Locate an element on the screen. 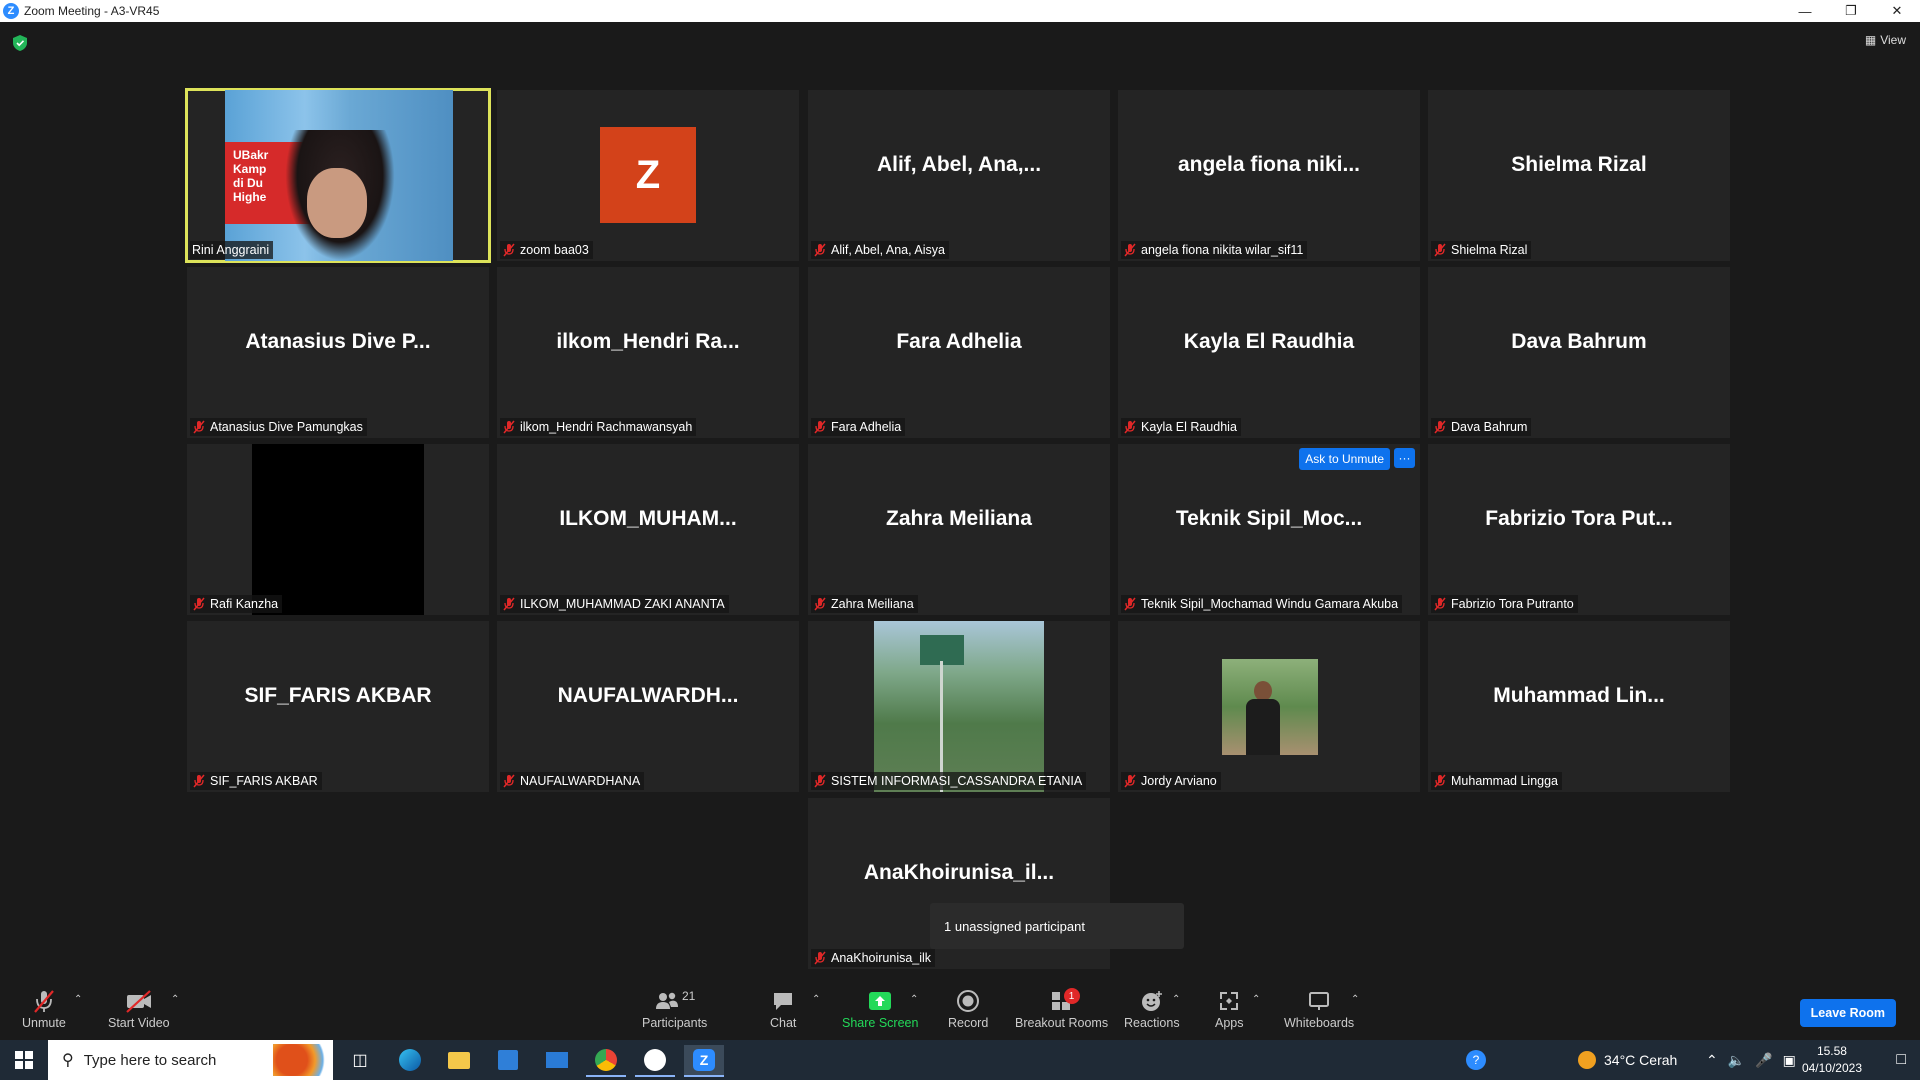 The image size is (1920, 1080). chrome-button is located at coordinates (606, 1061).